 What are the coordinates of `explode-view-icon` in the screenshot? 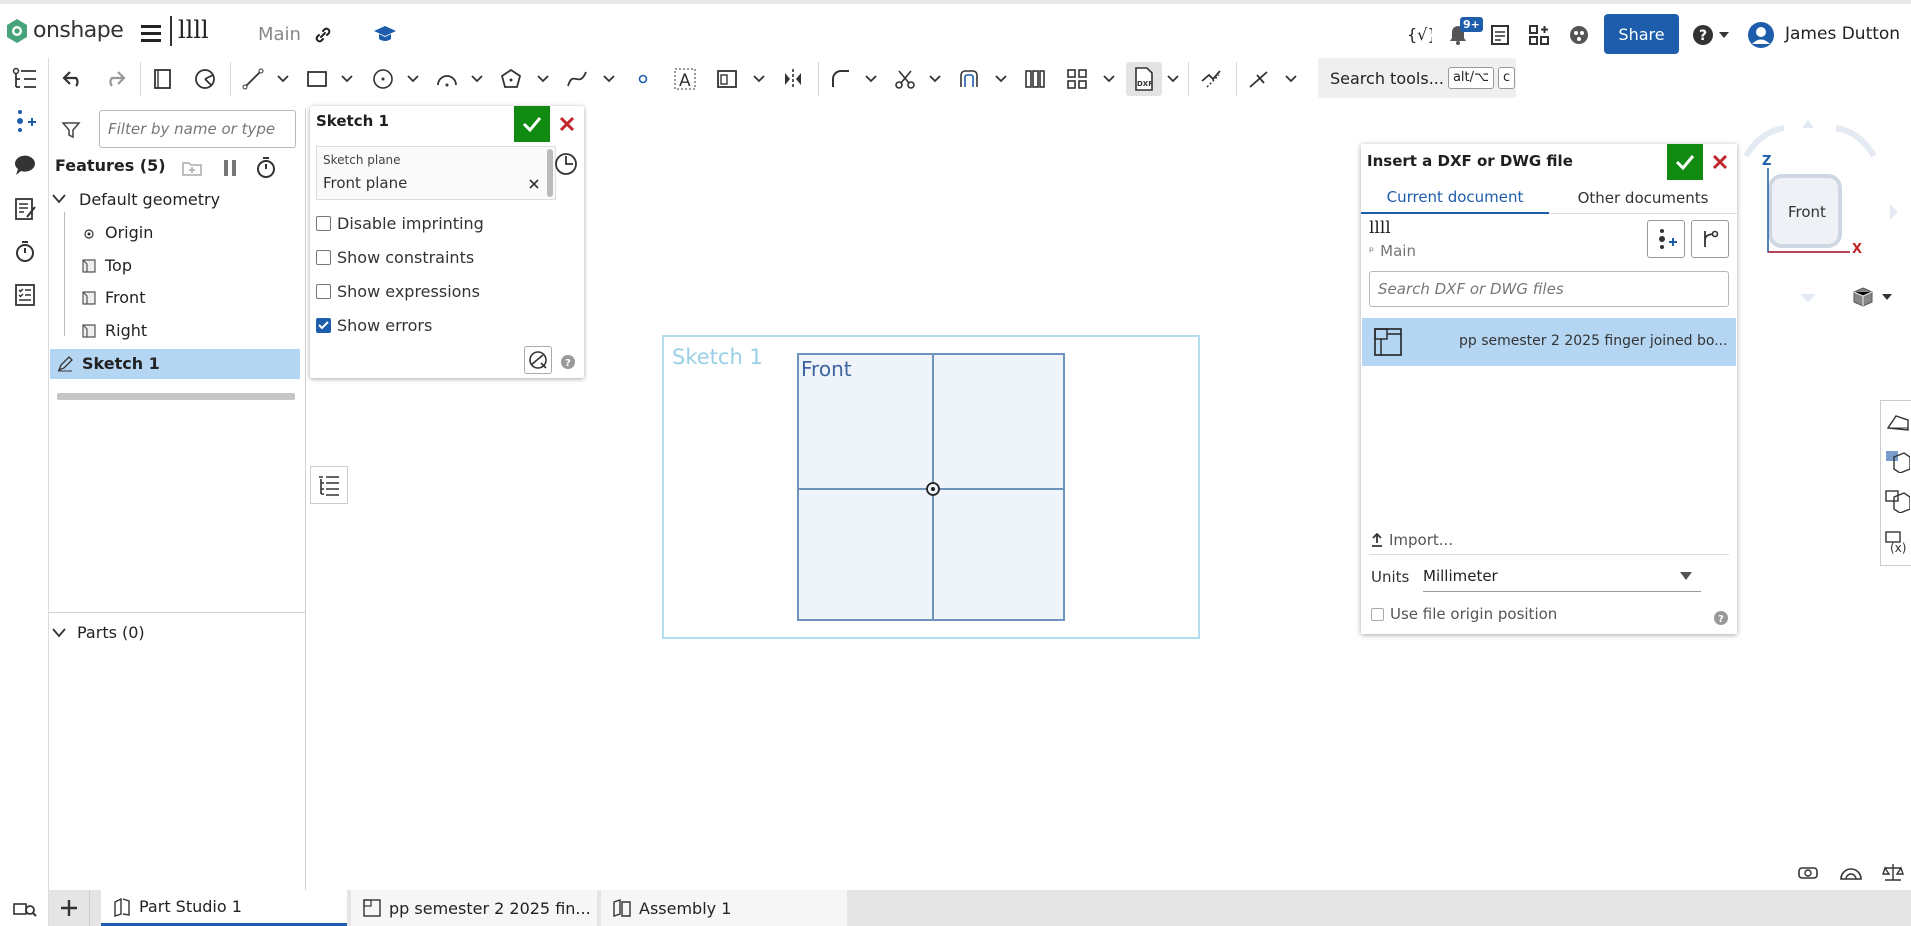 It's located at (1897, 501).